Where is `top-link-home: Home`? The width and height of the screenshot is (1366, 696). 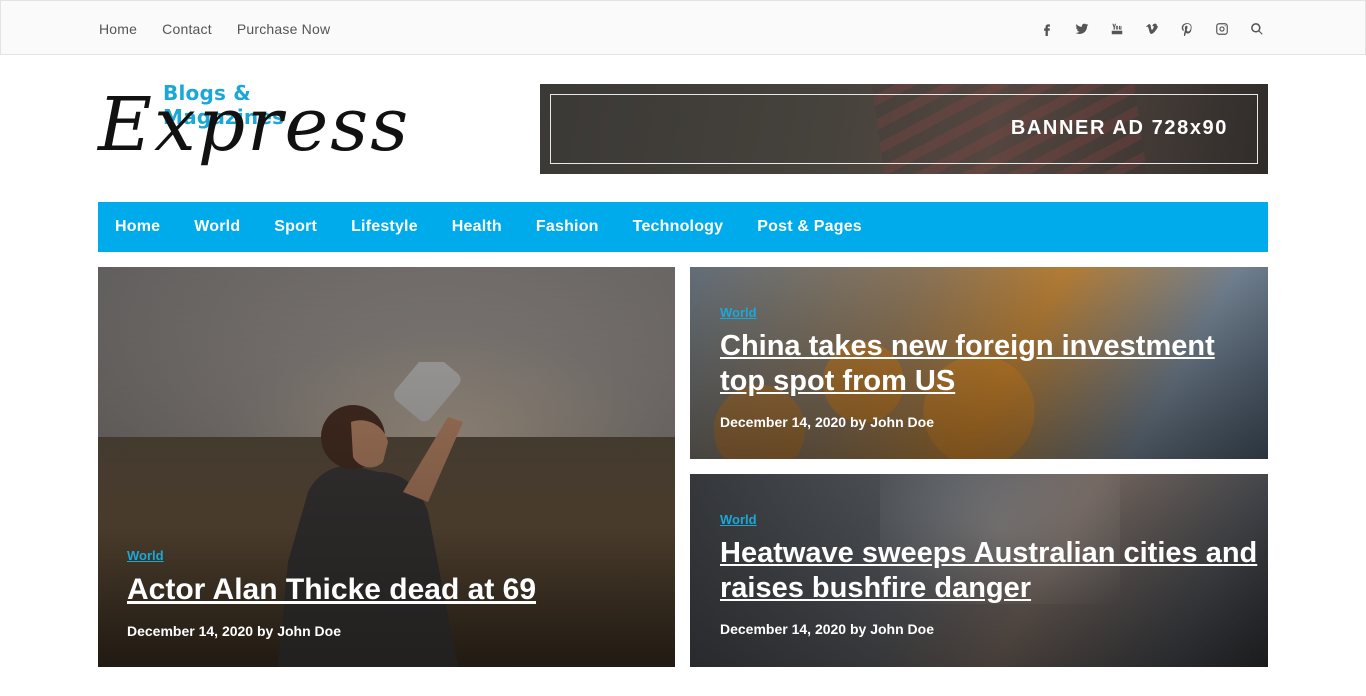
top-link-home: Home is located at coordinates (118, 29).